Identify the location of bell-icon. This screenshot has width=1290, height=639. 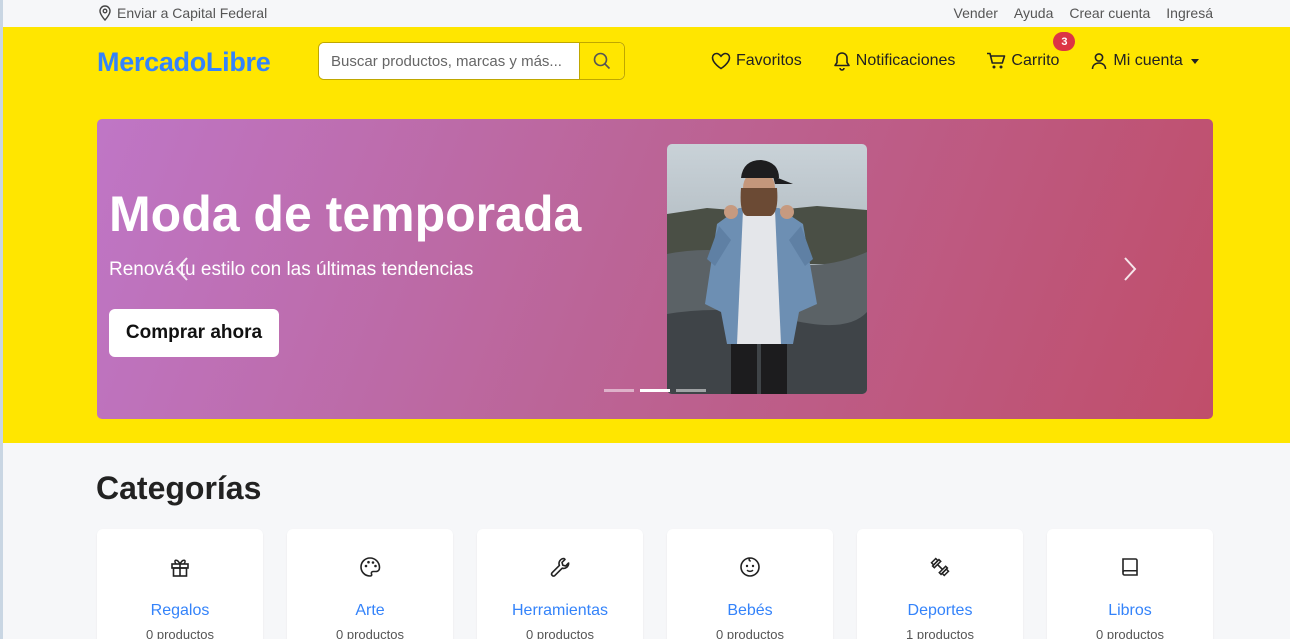
(841, 61).